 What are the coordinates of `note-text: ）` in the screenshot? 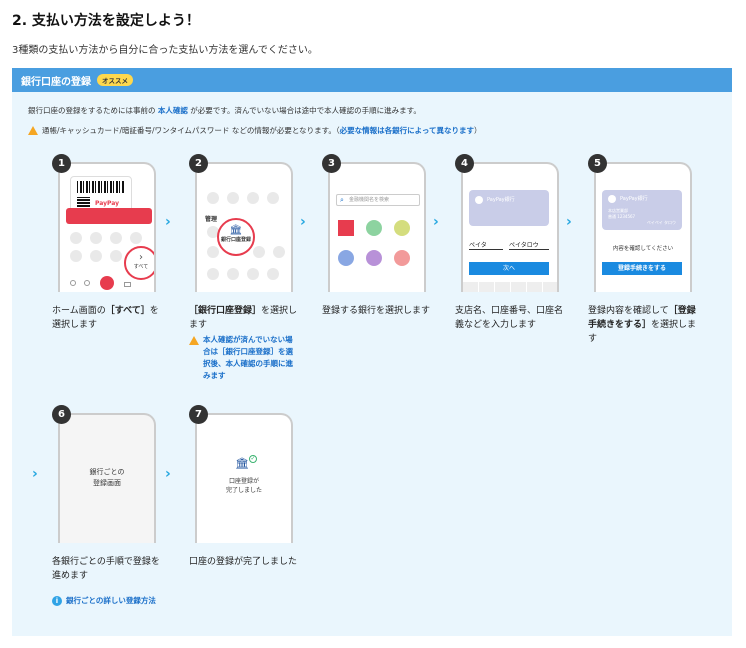 It's located at (478, 130).